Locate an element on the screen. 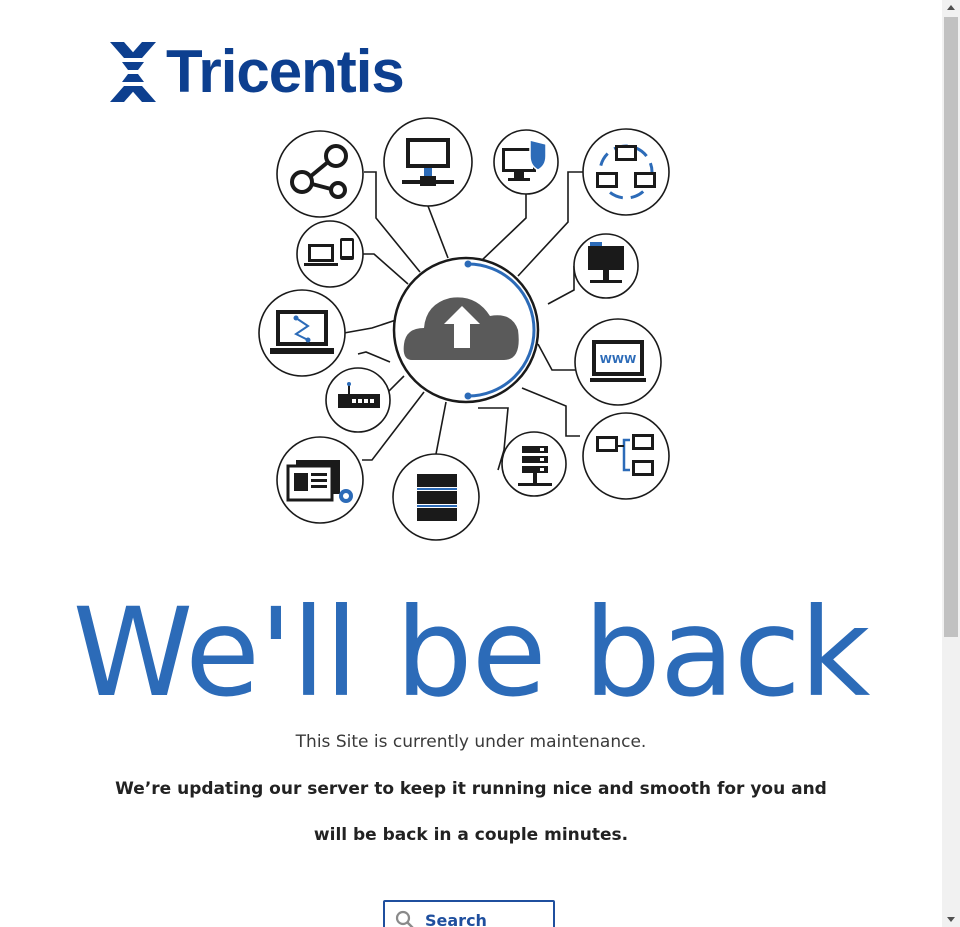  database-stack-icon is located at coordinates (437, 497).